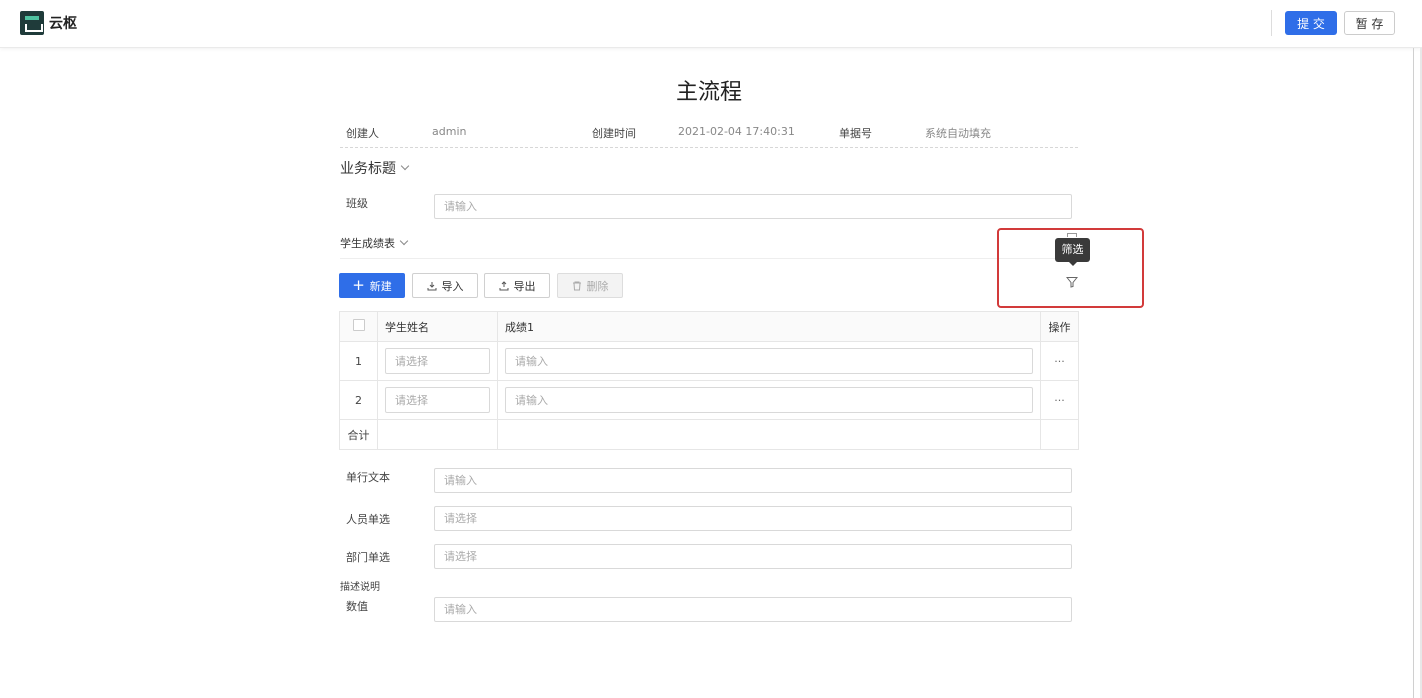 This screenshot has height=698, width=1422. I want to click on submit-button: 提 交, so click(1311, 23).